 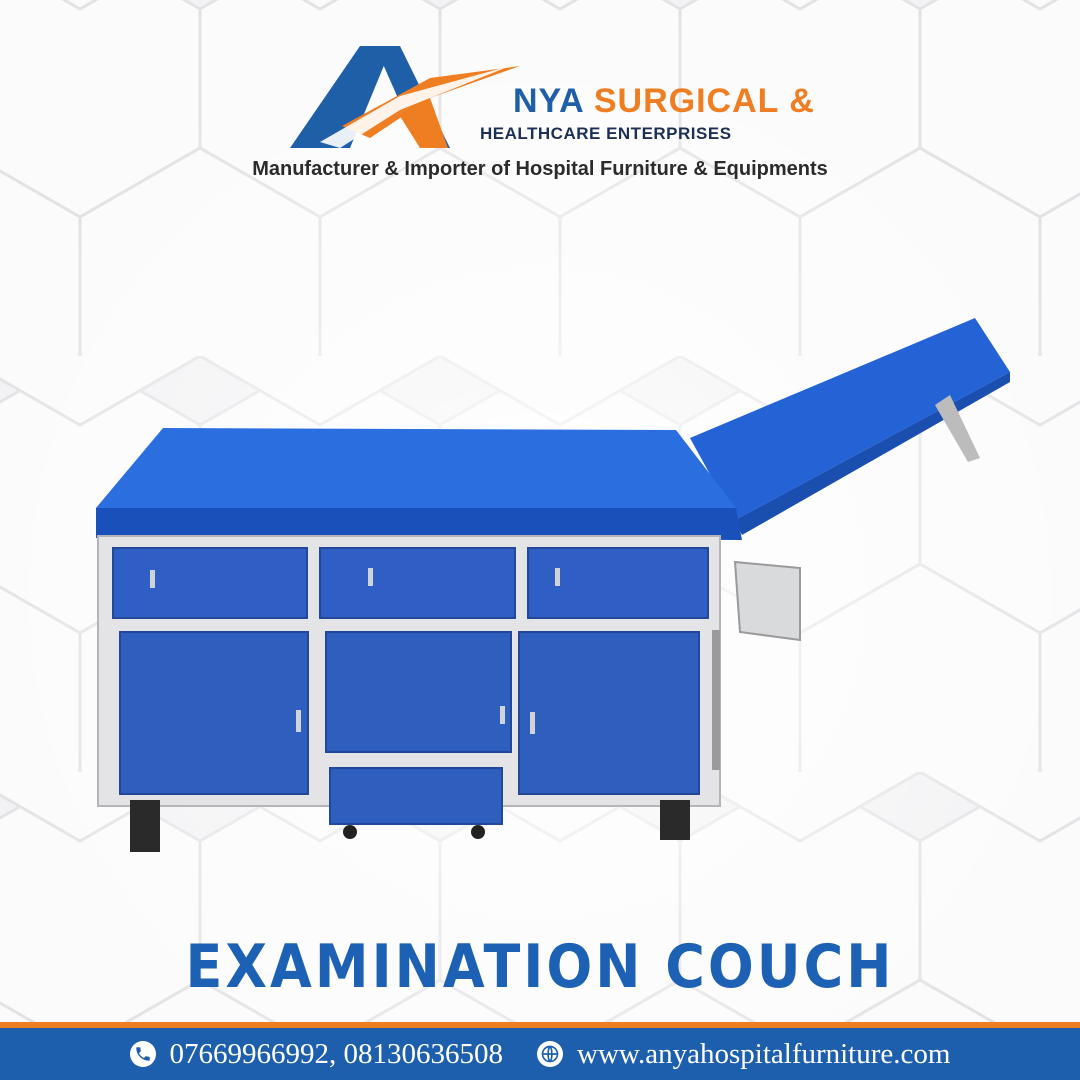 I want to click on brand-name-rest: SURGICAL &, so click(x=699, y=101).